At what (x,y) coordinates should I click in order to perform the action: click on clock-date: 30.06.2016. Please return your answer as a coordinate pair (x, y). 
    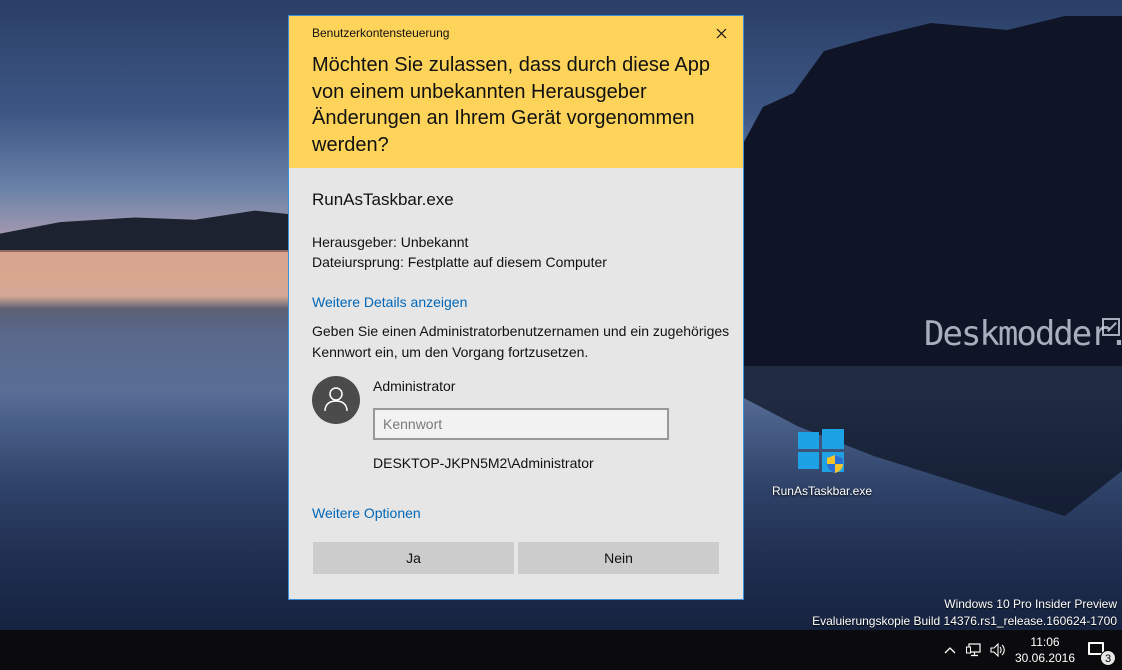
    Looking at the image, I should click on (1045, 658).